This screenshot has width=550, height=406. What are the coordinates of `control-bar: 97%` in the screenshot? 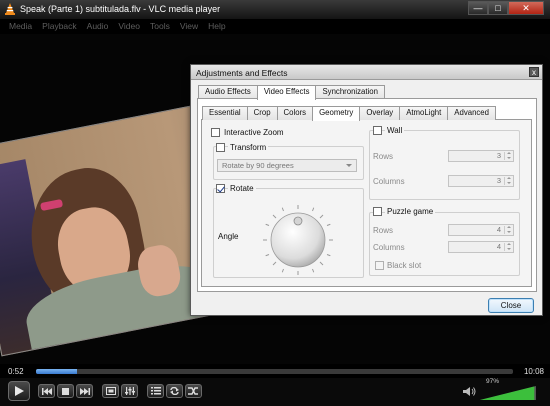 It's located at (275, 392).